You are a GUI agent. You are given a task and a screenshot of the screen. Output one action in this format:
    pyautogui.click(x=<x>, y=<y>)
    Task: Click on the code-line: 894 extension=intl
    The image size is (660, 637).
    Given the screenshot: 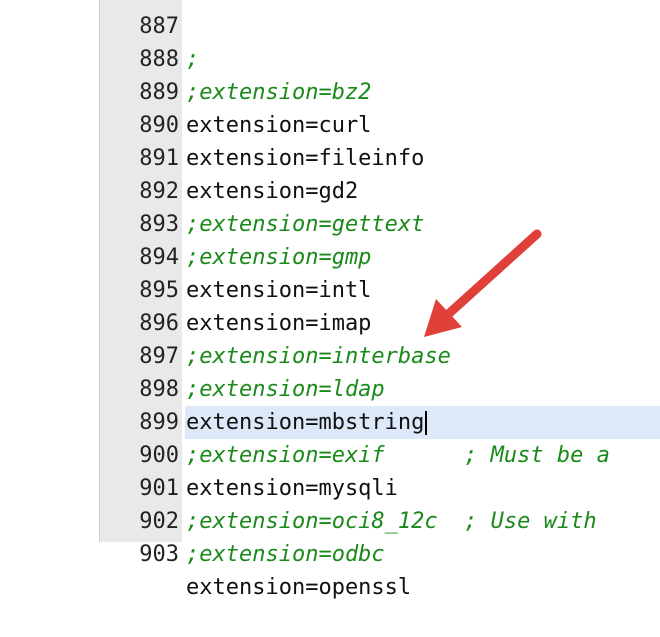 What is the action you would take?
    pyautogui.click(x=330, y=255)
    